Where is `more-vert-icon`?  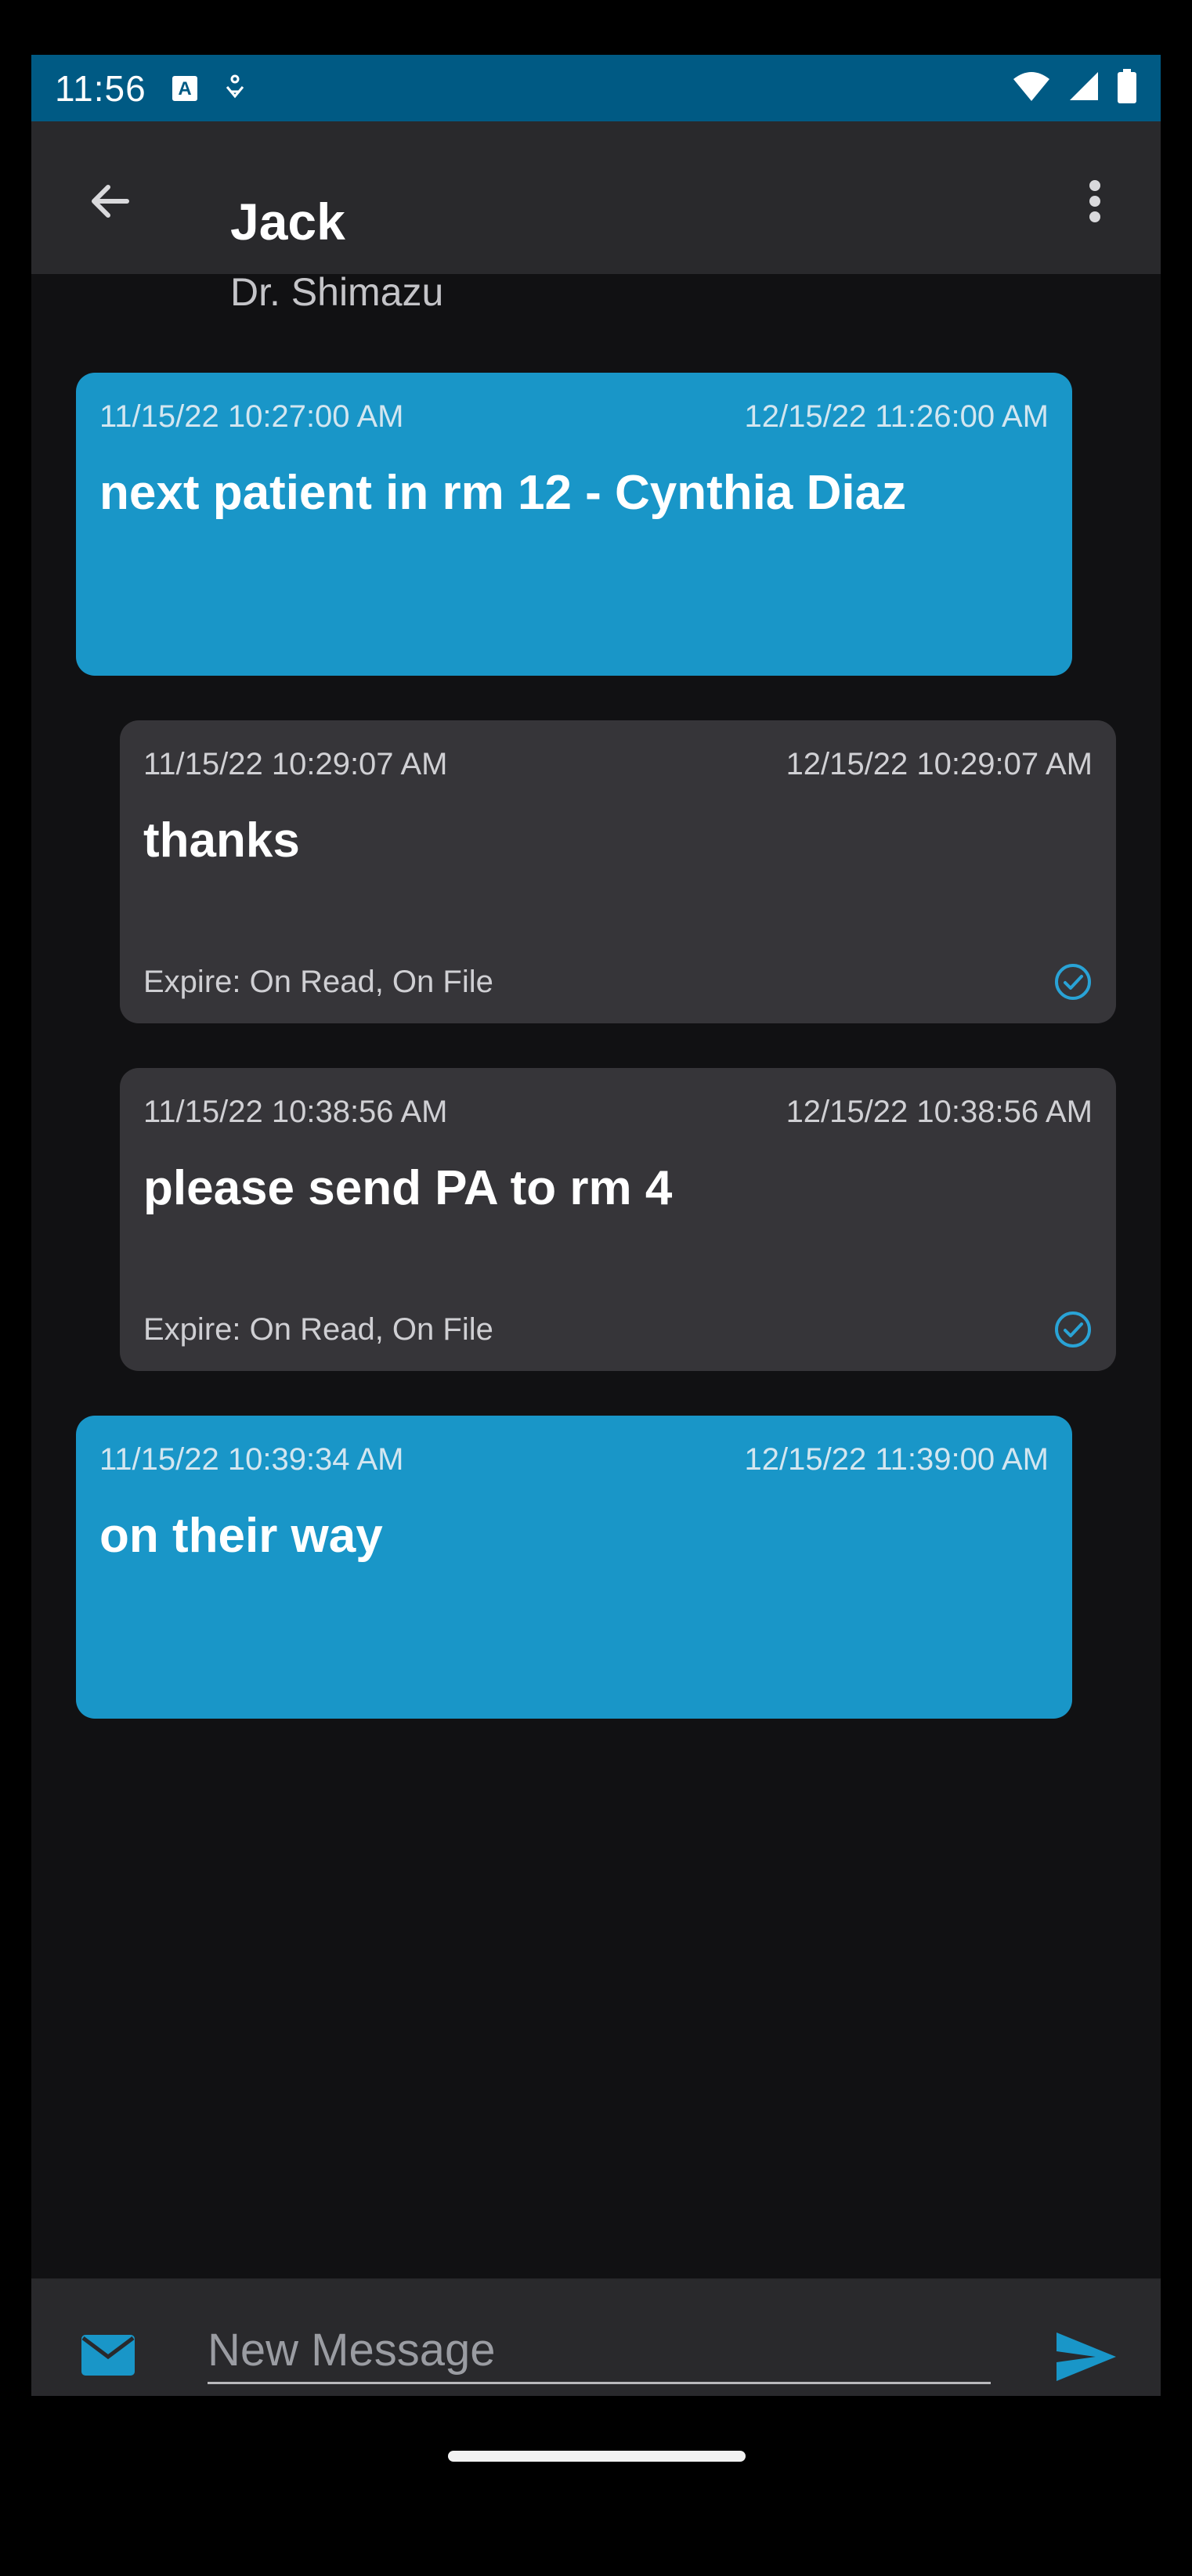 more-vert-icon is located at coordinates (1094, 201).